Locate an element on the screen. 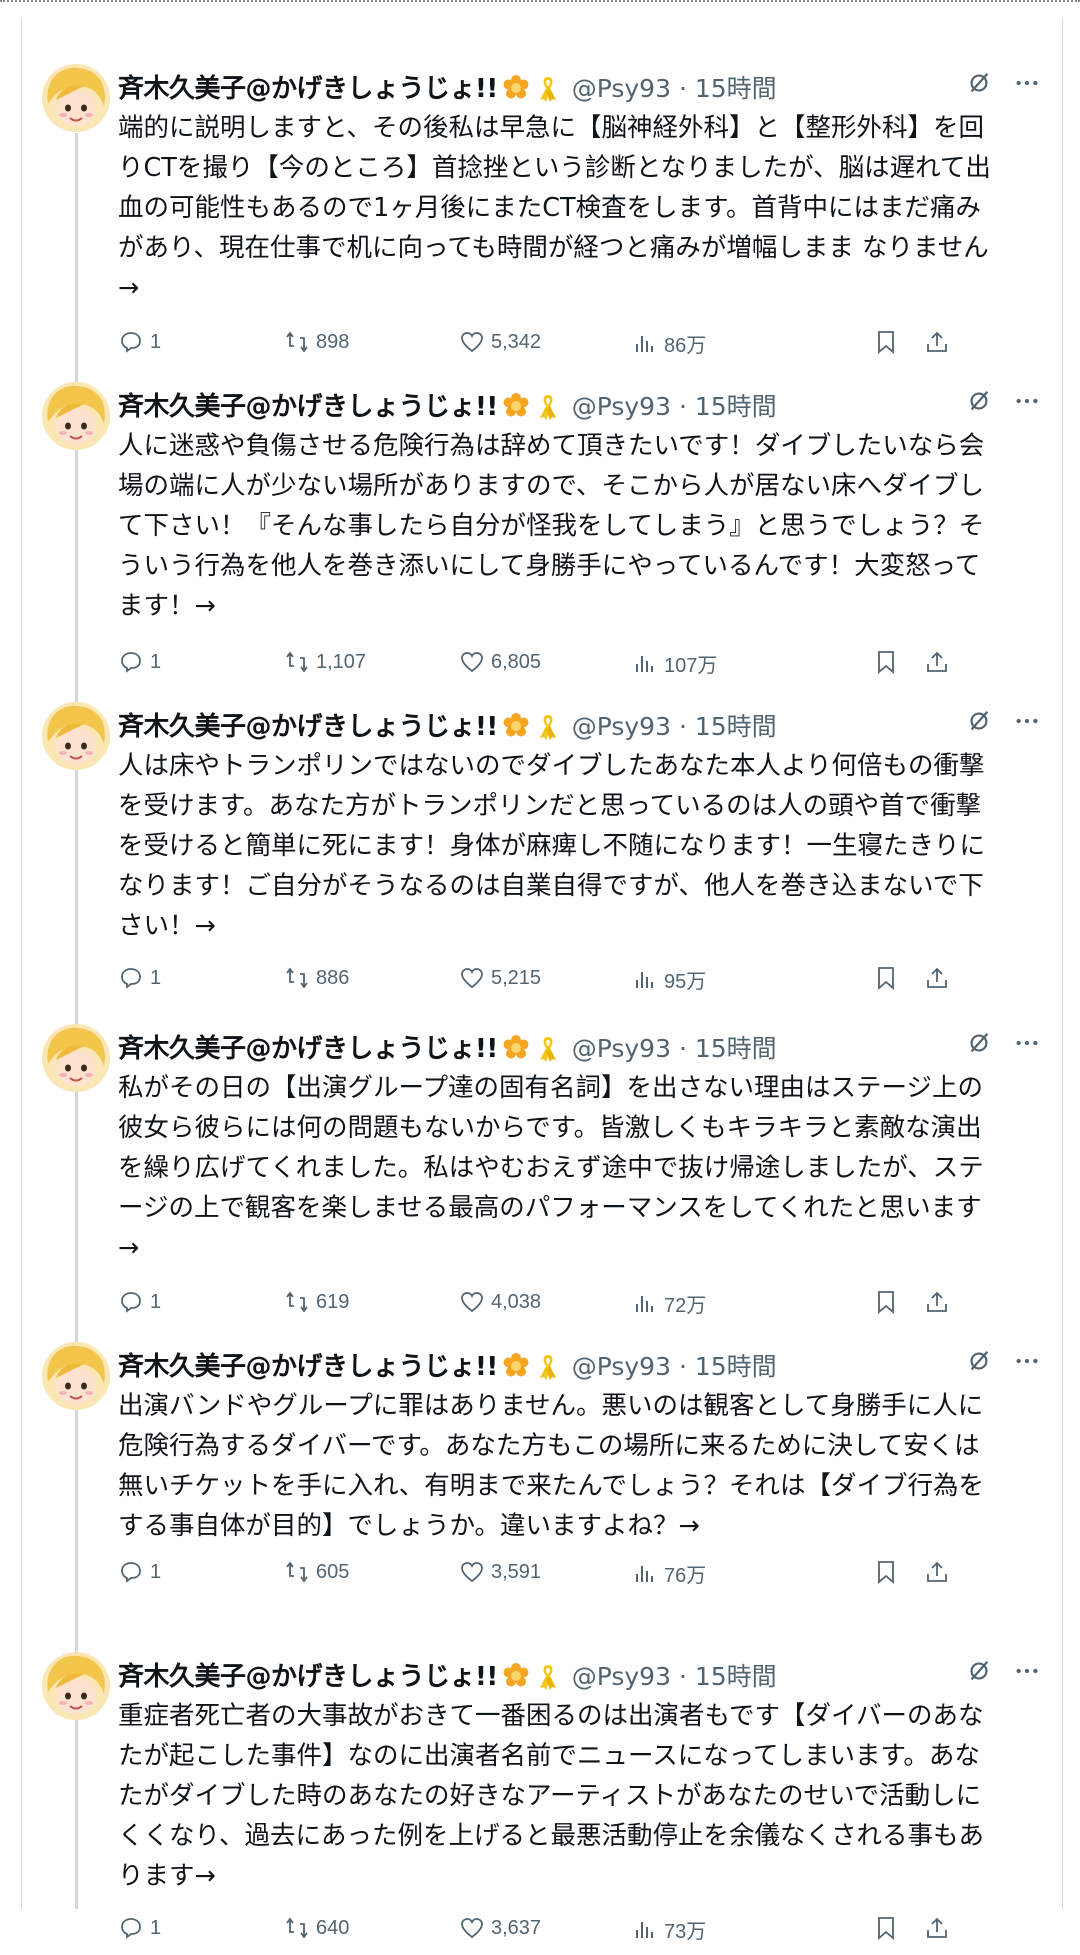  retweet-button: 640 is located at coordinates (316, 1928).